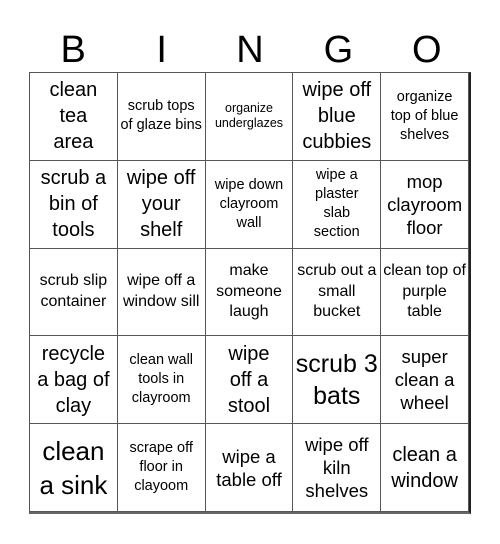 This screenshot has width=500, height=544. I want to click on bingo-cell: scrub a bin of tools, so click(74, 204).